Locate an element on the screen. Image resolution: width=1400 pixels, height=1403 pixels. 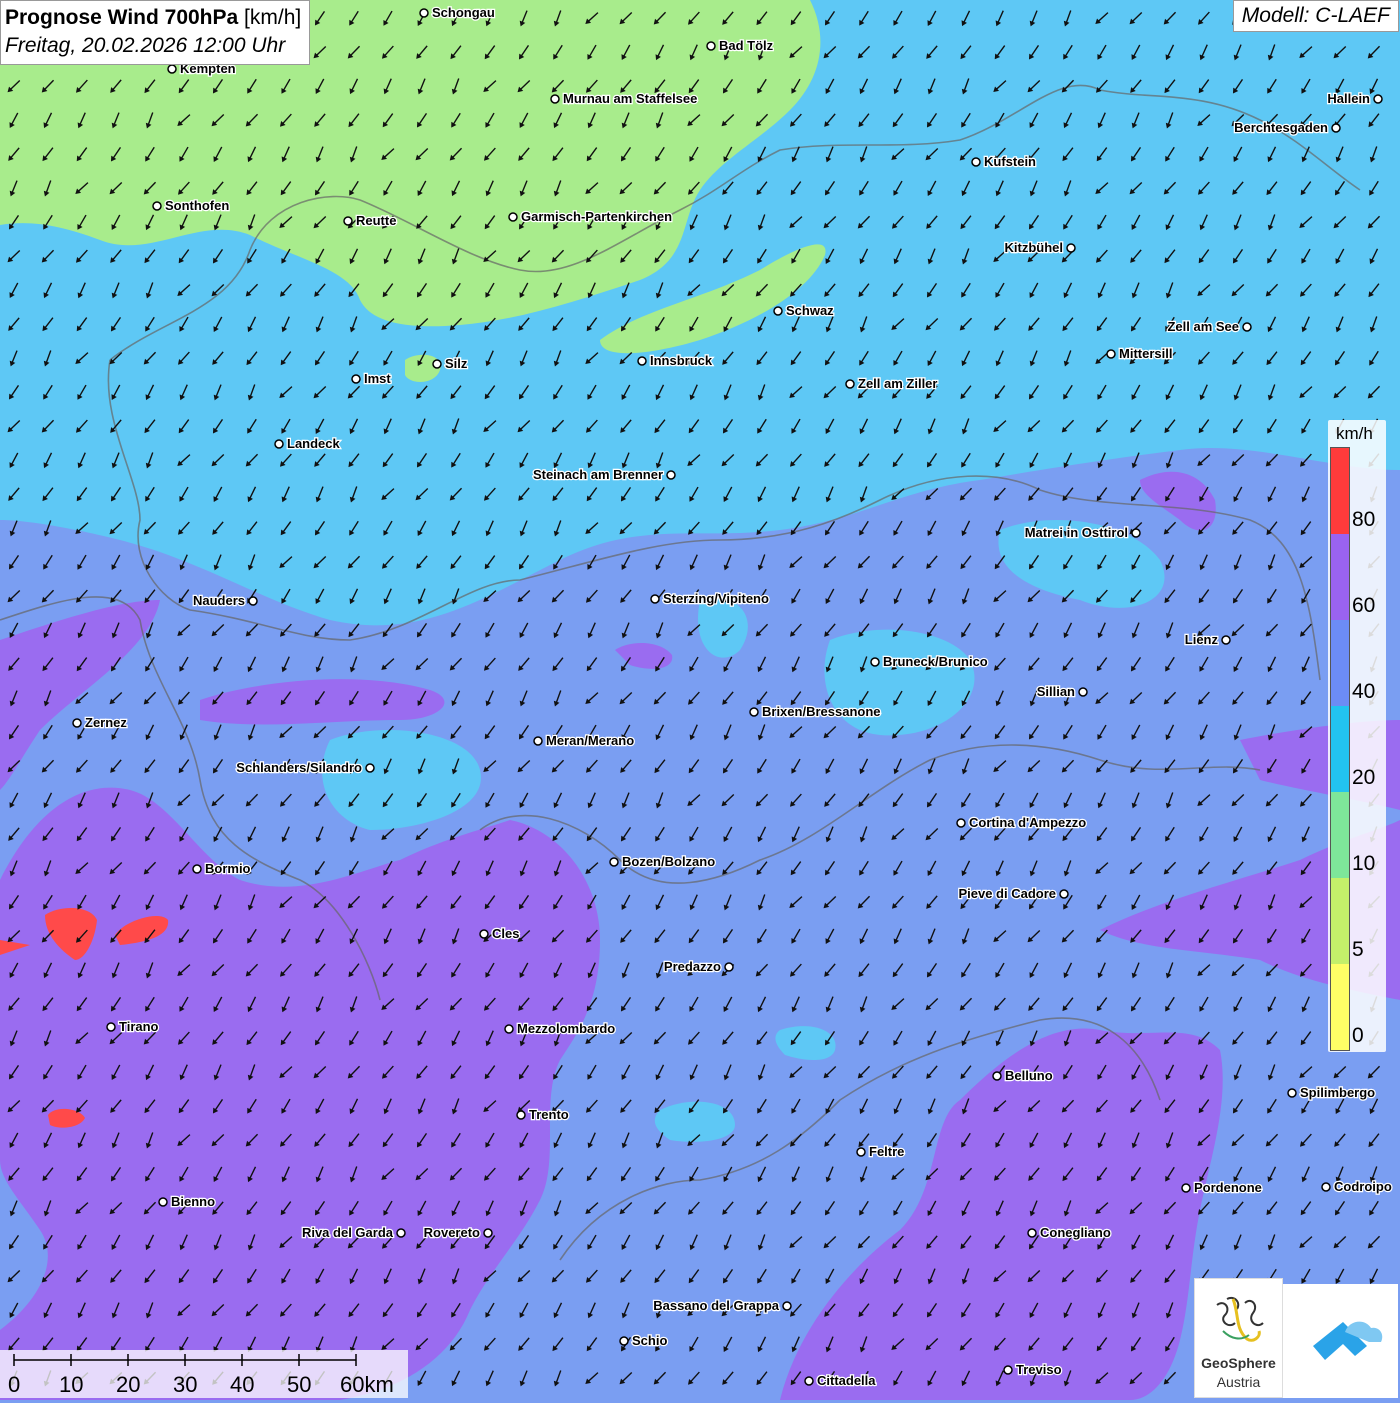
legend-label: 5 is located at coordinates (1358, 949).